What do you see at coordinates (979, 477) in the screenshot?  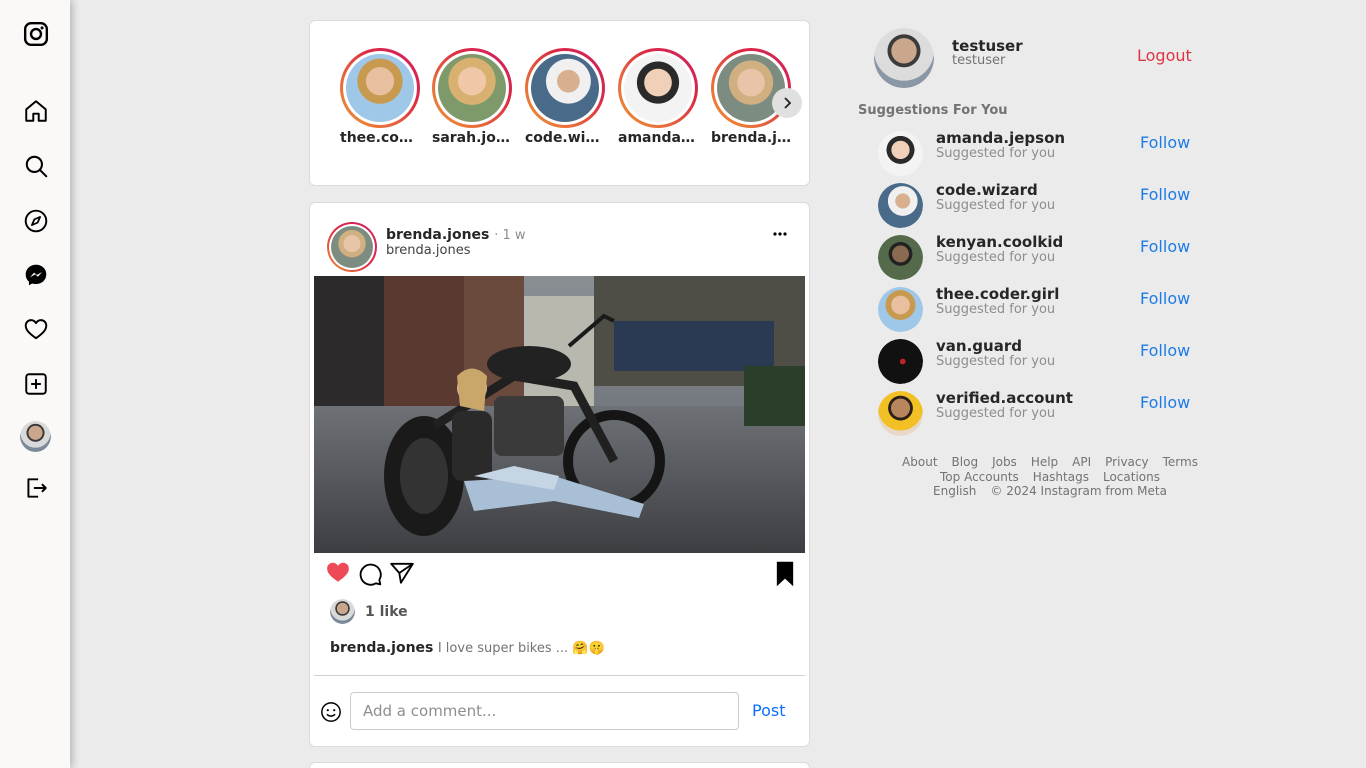 I see `footer-link-top-accounts: Top Accounts` at bounding box center [979, 477].